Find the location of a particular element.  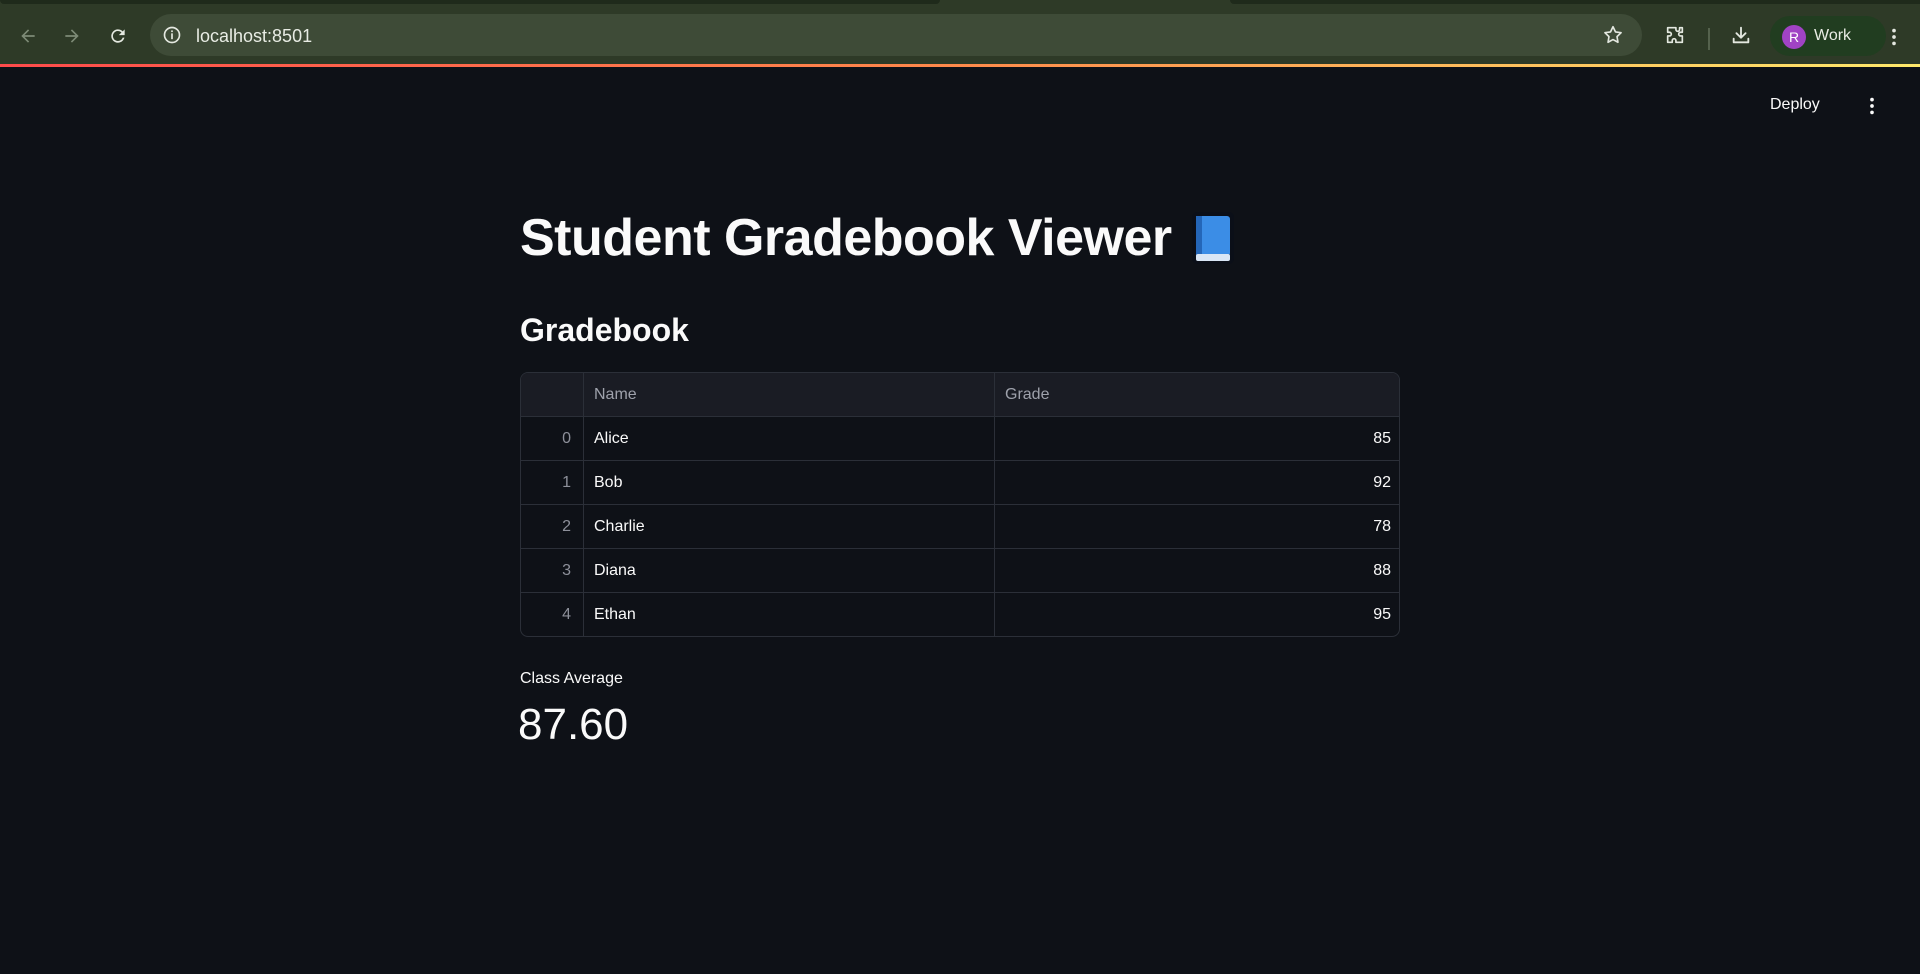

profile-button: R Work is located at coordinates (1828, 36).